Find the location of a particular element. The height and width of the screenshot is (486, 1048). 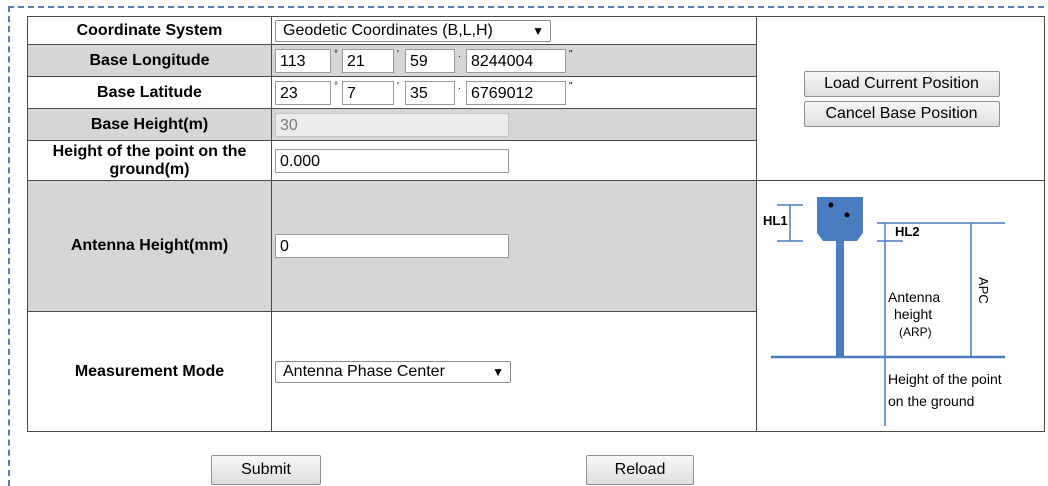

base-height-input: 30 is located at coordinates (392, 124).